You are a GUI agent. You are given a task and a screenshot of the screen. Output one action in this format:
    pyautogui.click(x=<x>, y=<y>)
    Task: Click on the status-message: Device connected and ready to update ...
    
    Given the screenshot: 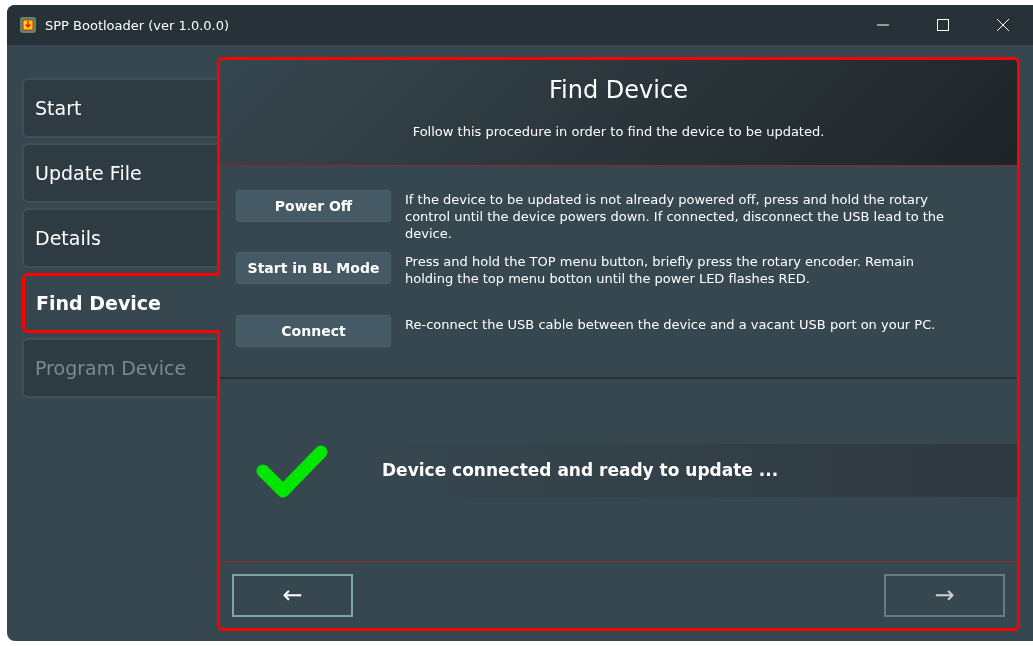 What is the action you would take?
    pyautogui.click(x=580, y=470)
    